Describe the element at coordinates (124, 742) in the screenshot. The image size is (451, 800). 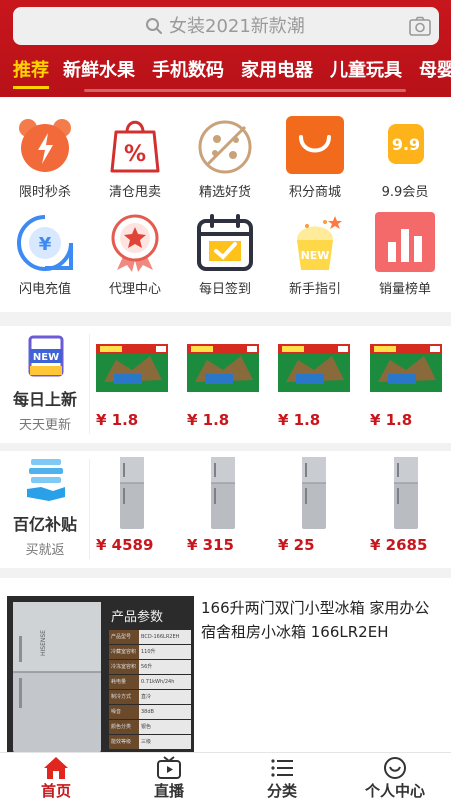
I see `spec-key: 能效等级` at that location.